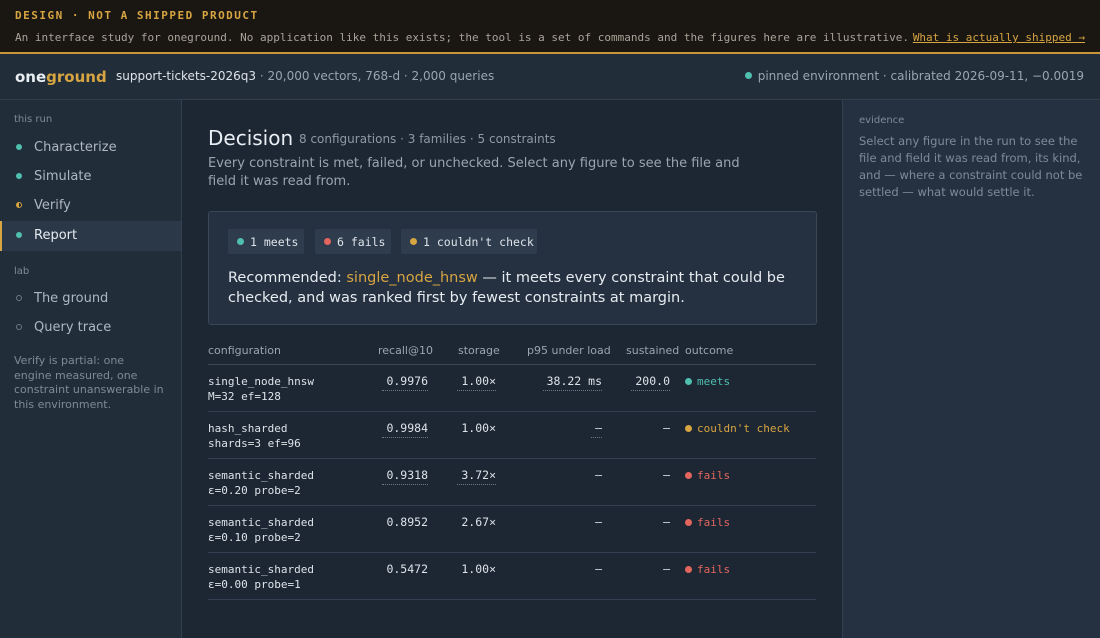 The width and height of the screenshot is (1100, 638). Describe the element at coordinates (405, 382) in the screenshot. I see `recall-value: 0.9976` at that location.